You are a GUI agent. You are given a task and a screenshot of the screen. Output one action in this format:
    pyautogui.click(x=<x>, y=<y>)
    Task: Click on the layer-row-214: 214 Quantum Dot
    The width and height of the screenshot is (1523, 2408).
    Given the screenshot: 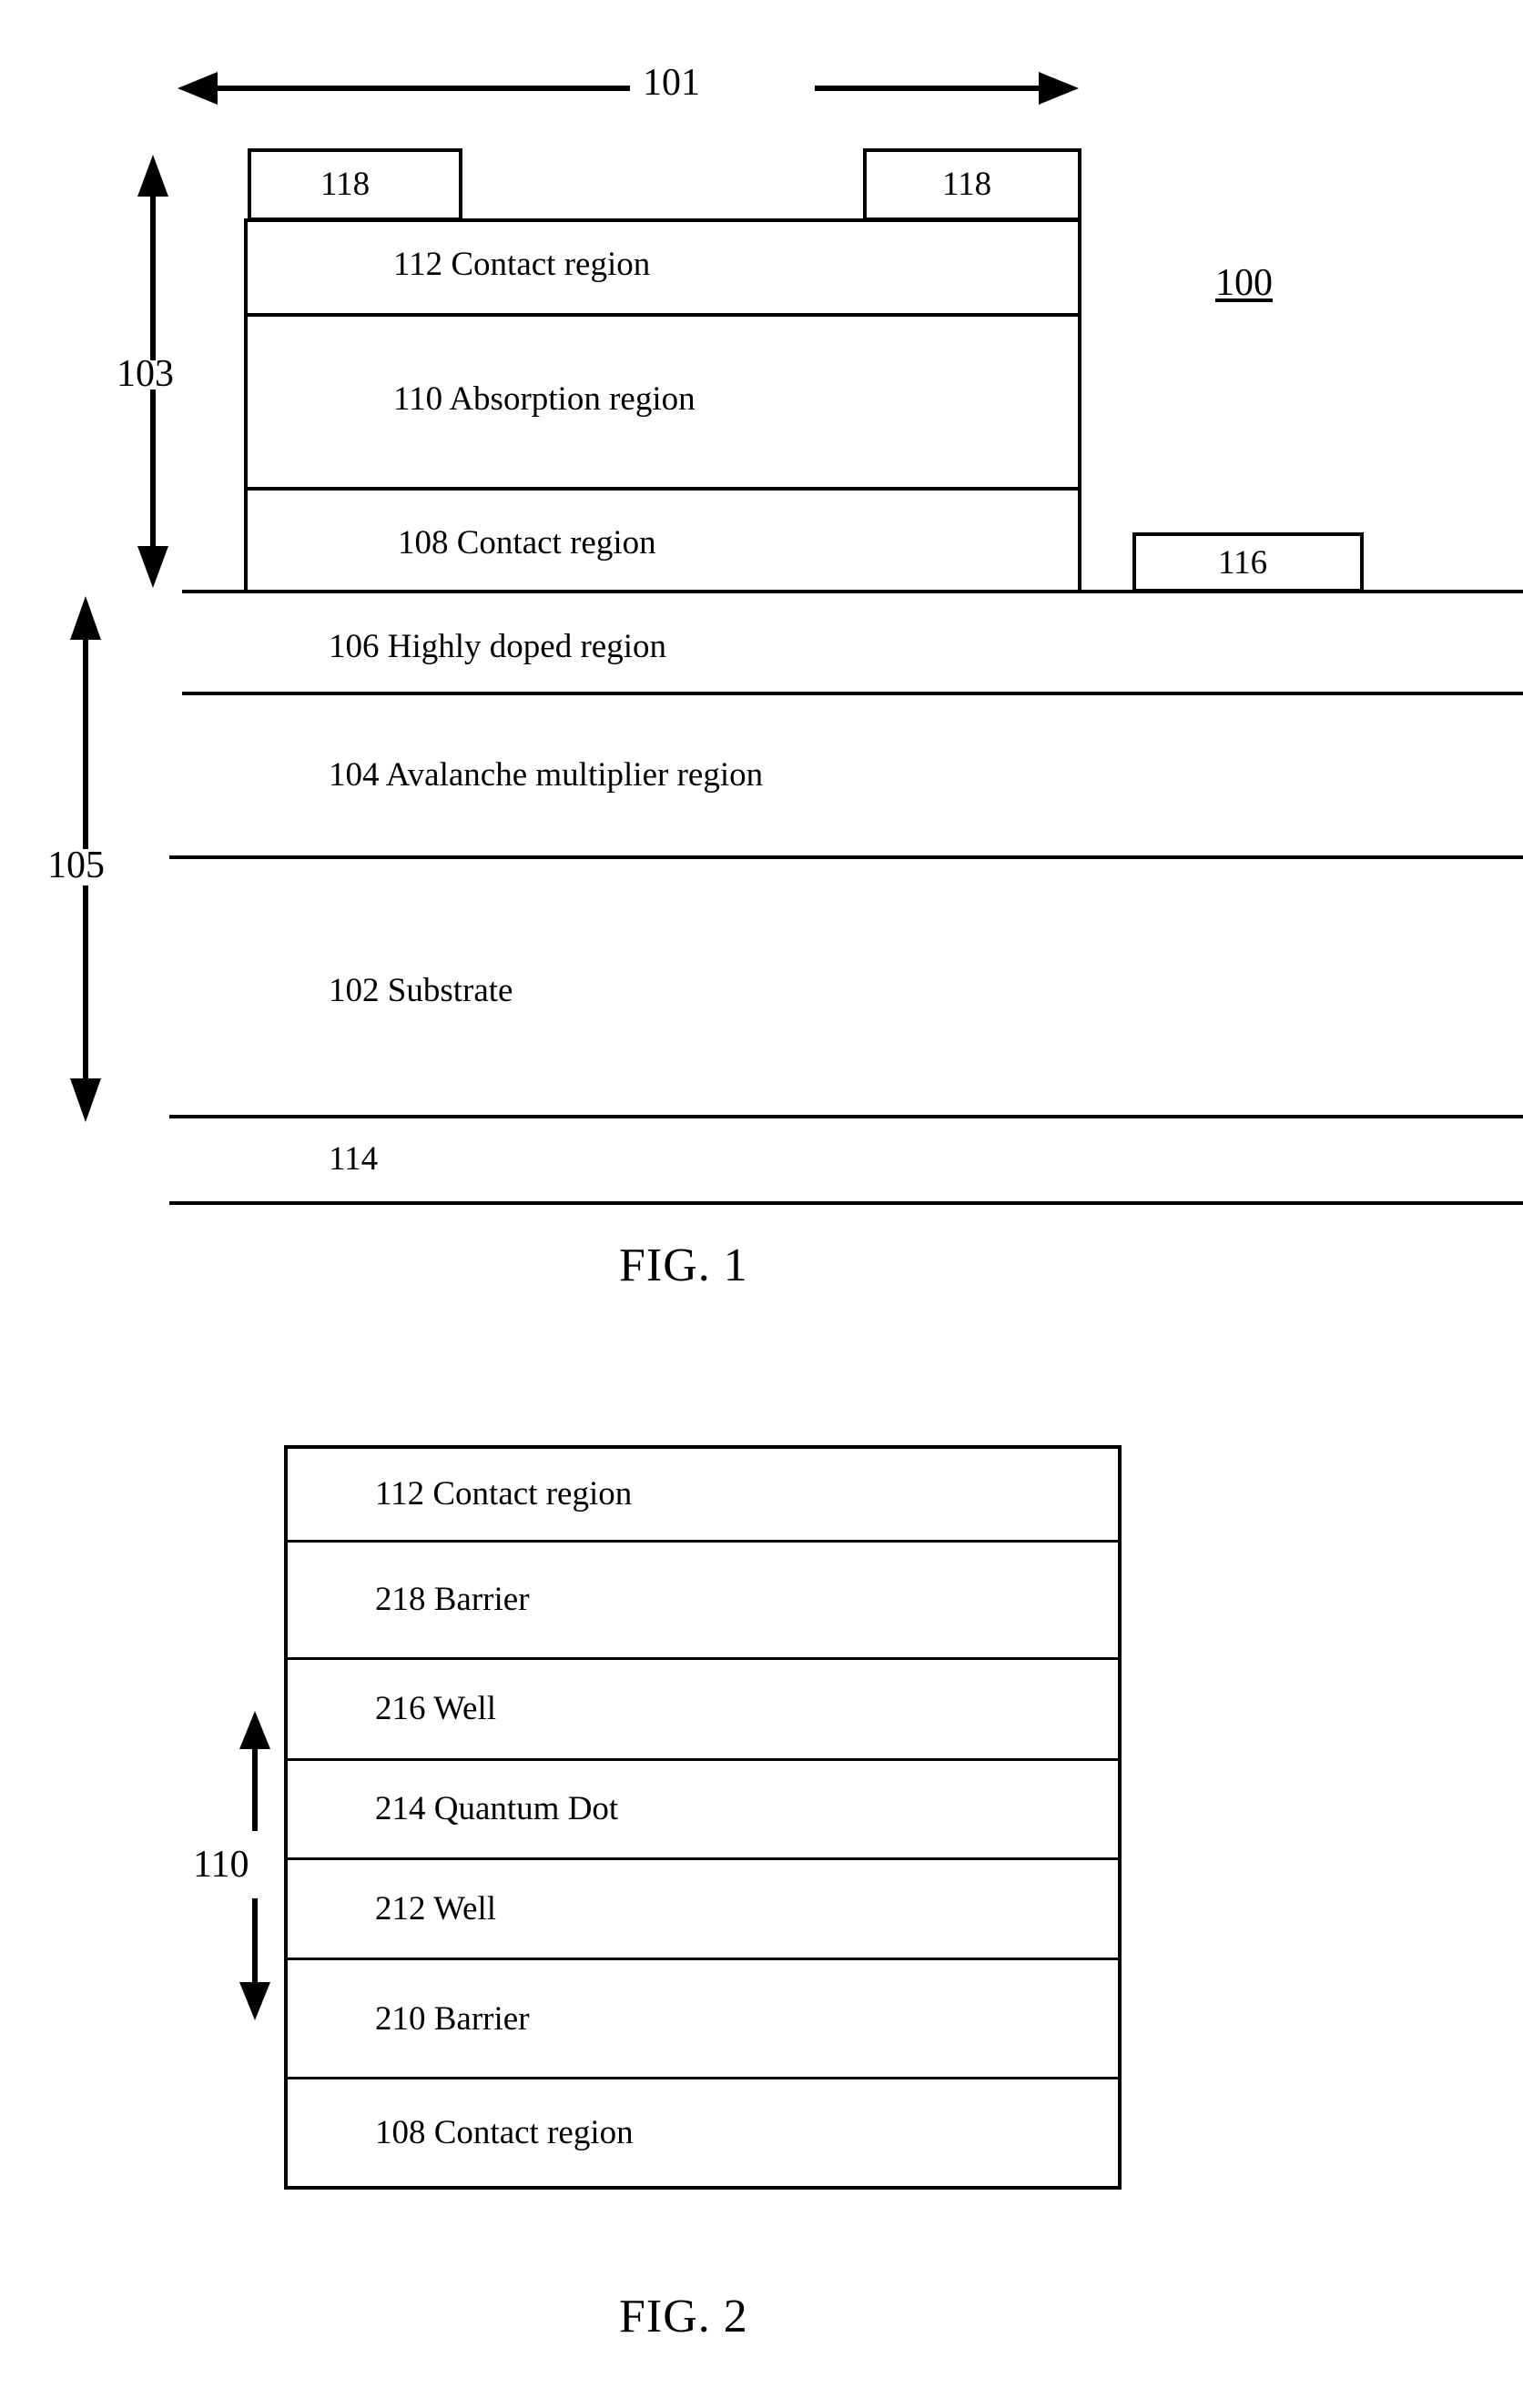 What is the action you would take?
    pyautogui.click(x=703, y=1810)
    